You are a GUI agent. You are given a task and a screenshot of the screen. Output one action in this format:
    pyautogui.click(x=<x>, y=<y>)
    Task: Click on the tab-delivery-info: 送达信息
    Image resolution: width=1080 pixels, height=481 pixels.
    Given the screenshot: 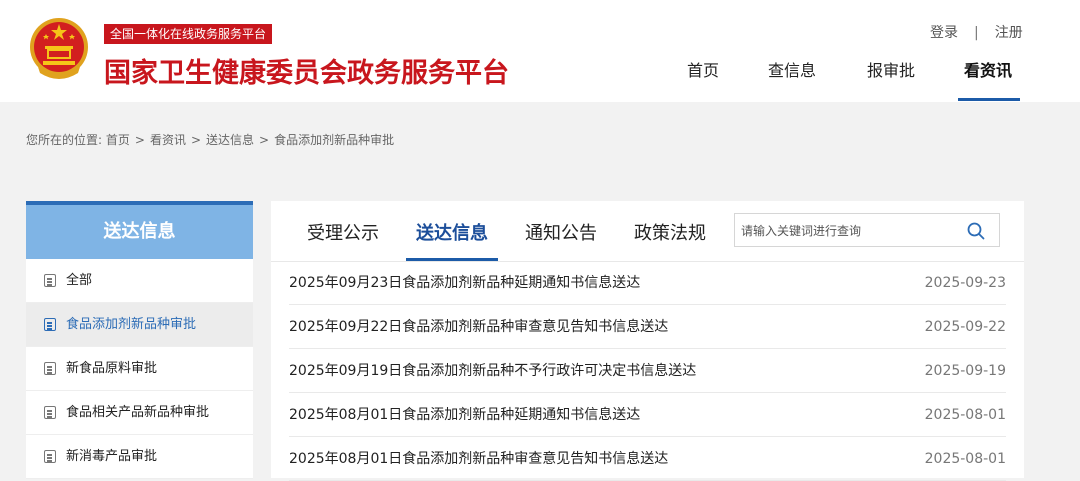 What is the action you would take?
    pyautogui.click(x=452, y=232)
    